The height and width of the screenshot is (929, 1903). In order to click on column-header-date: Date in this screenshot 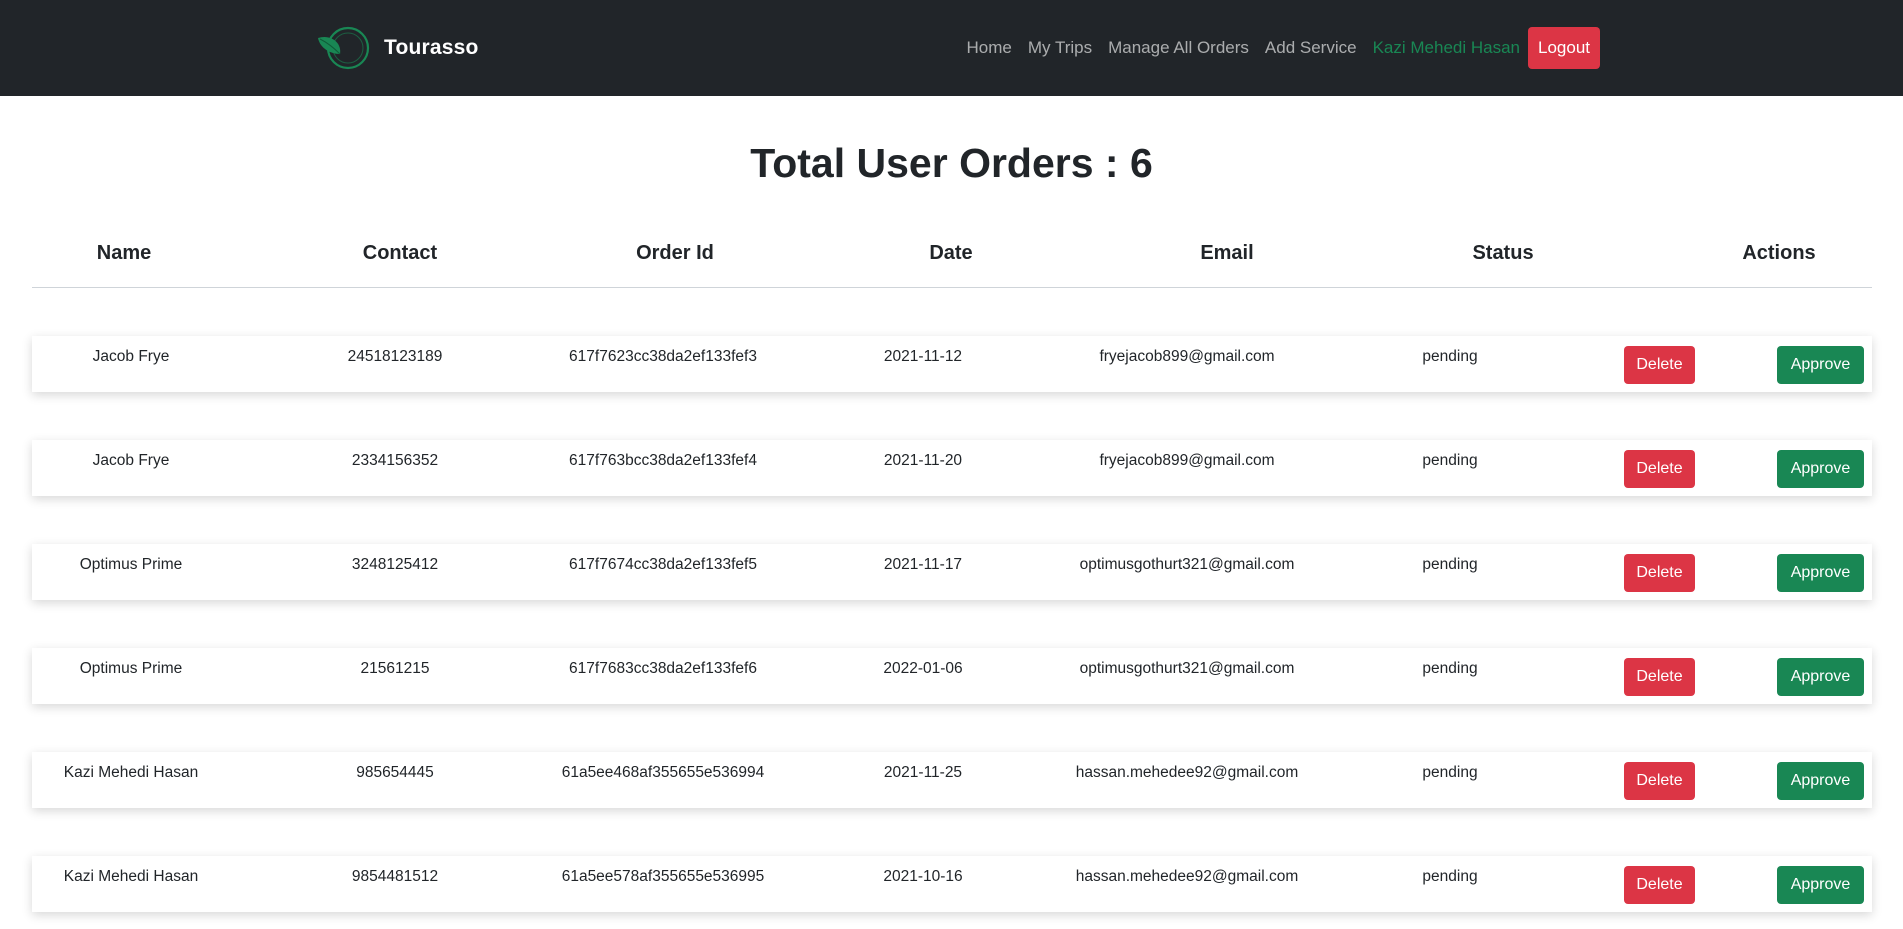, I will do `click(951, 253)`.